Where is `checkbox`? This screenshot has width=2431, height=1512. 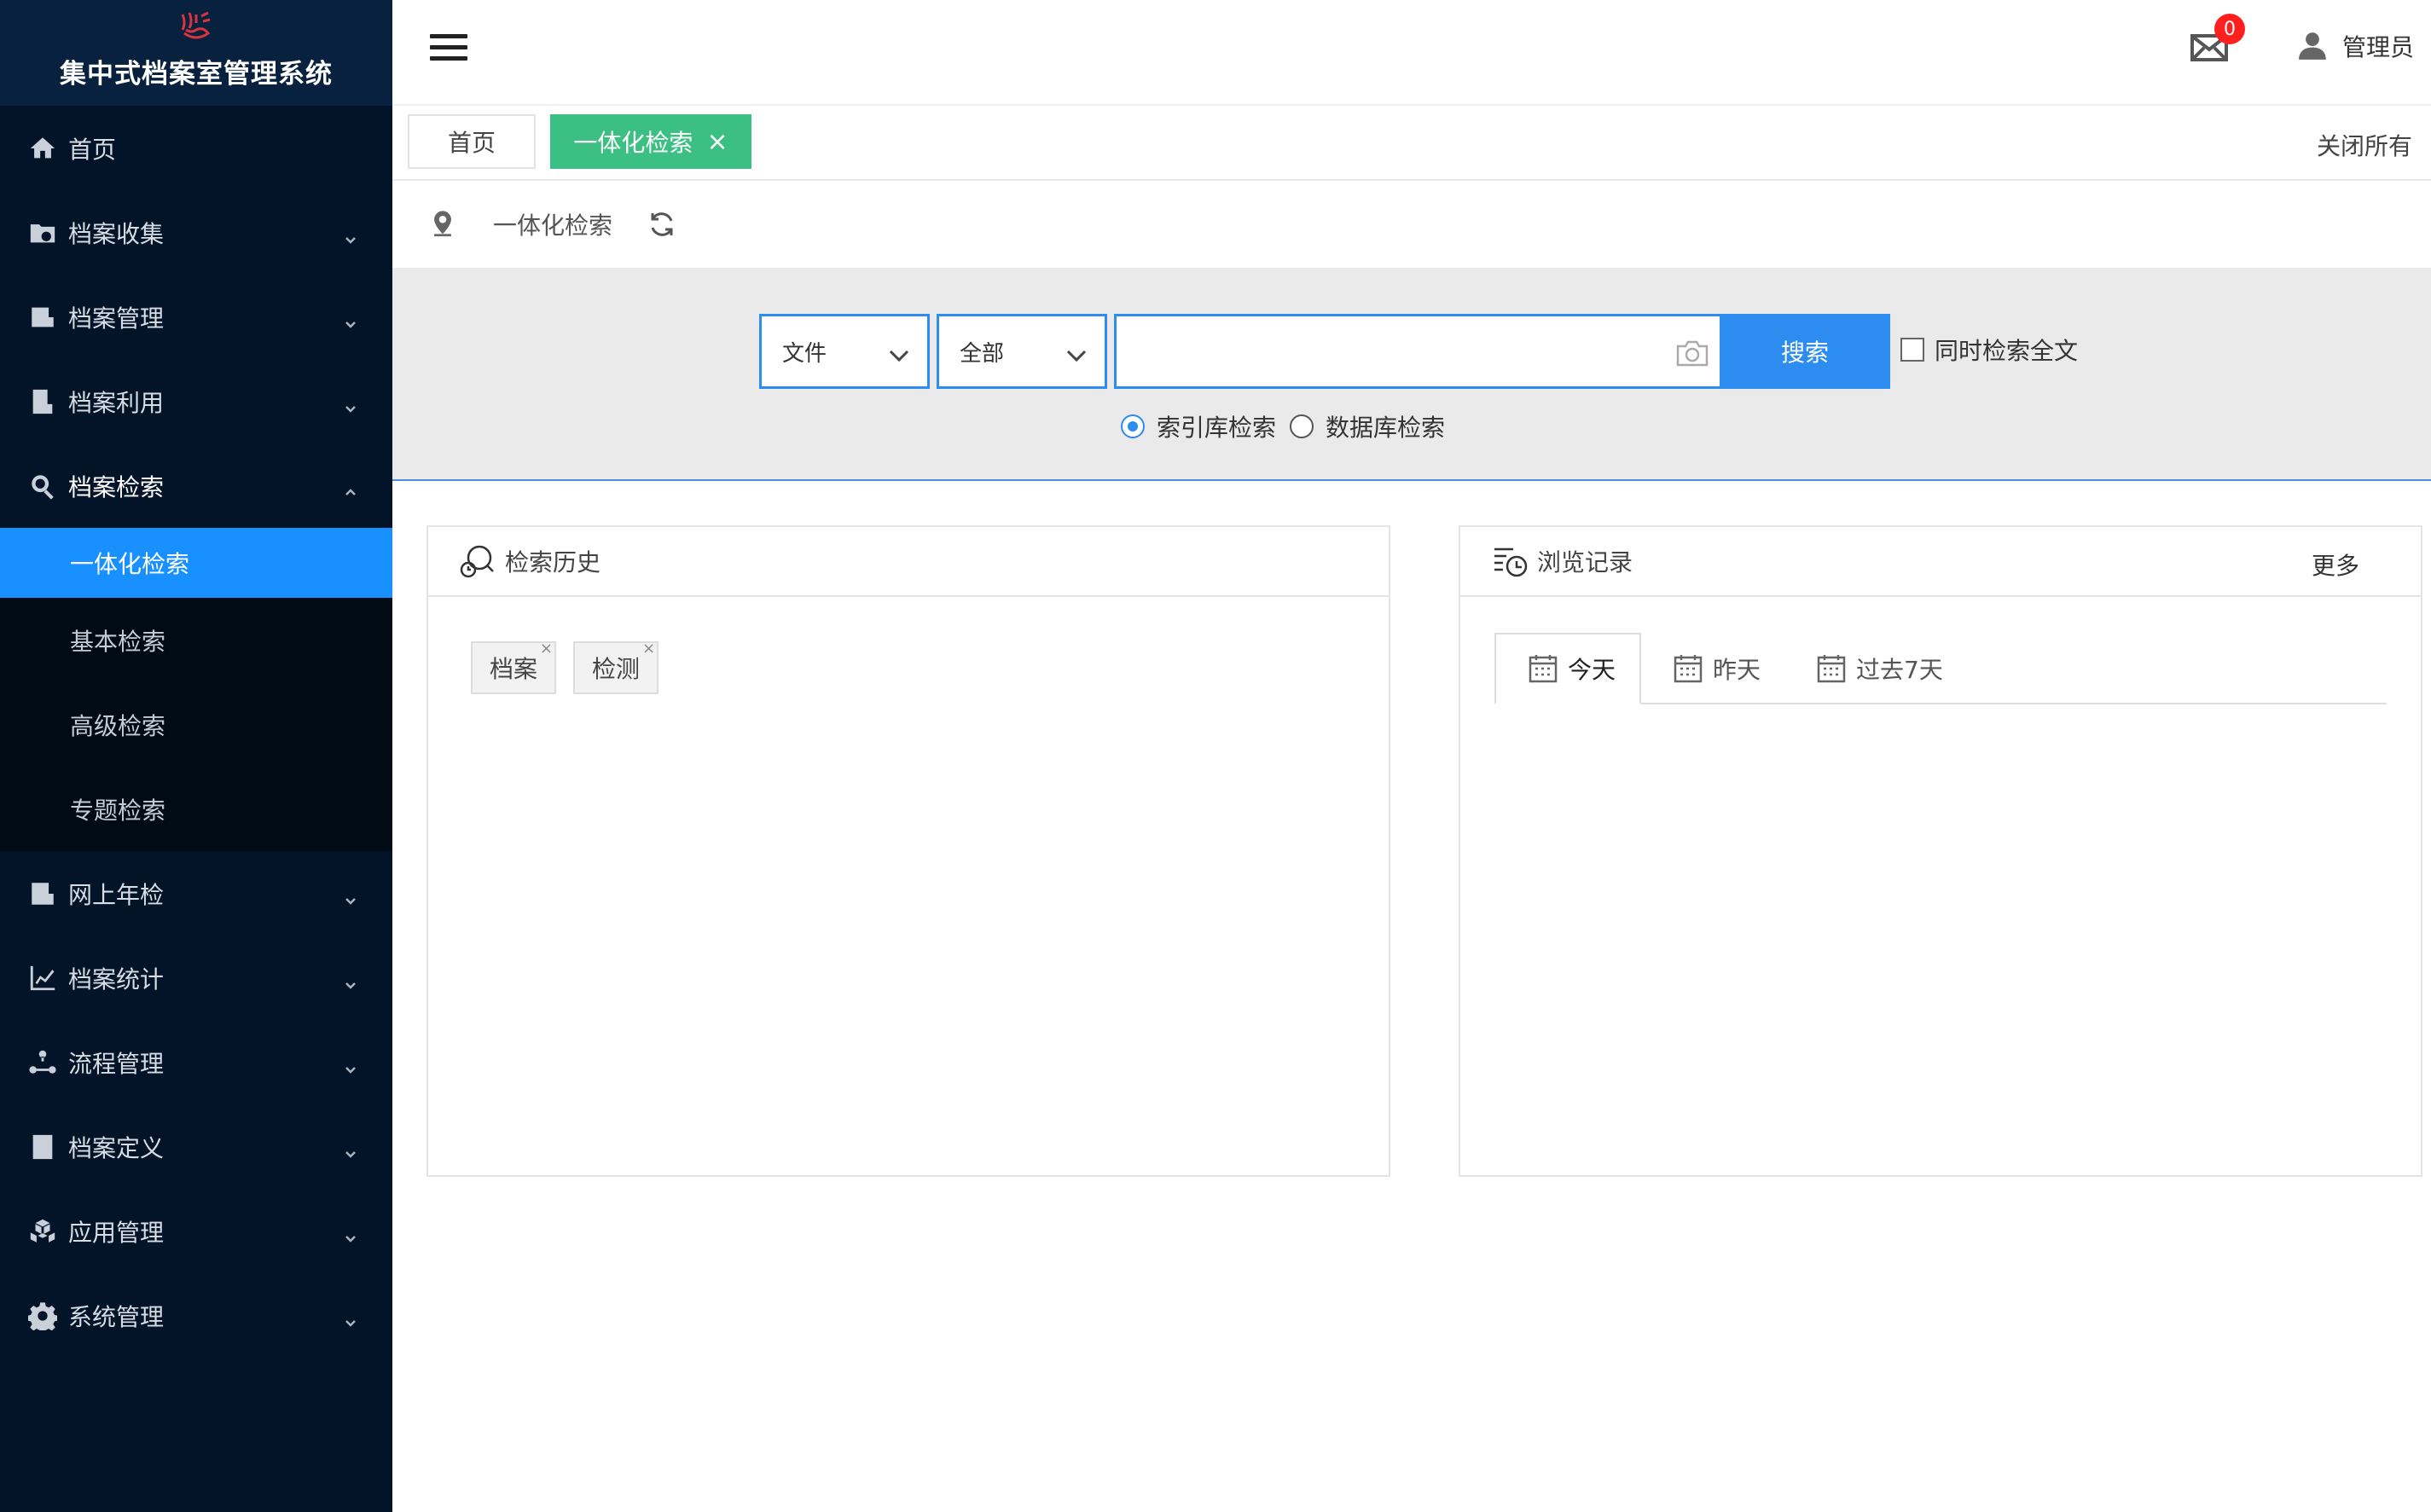
checkbox is located at coordinates (1912, 350).